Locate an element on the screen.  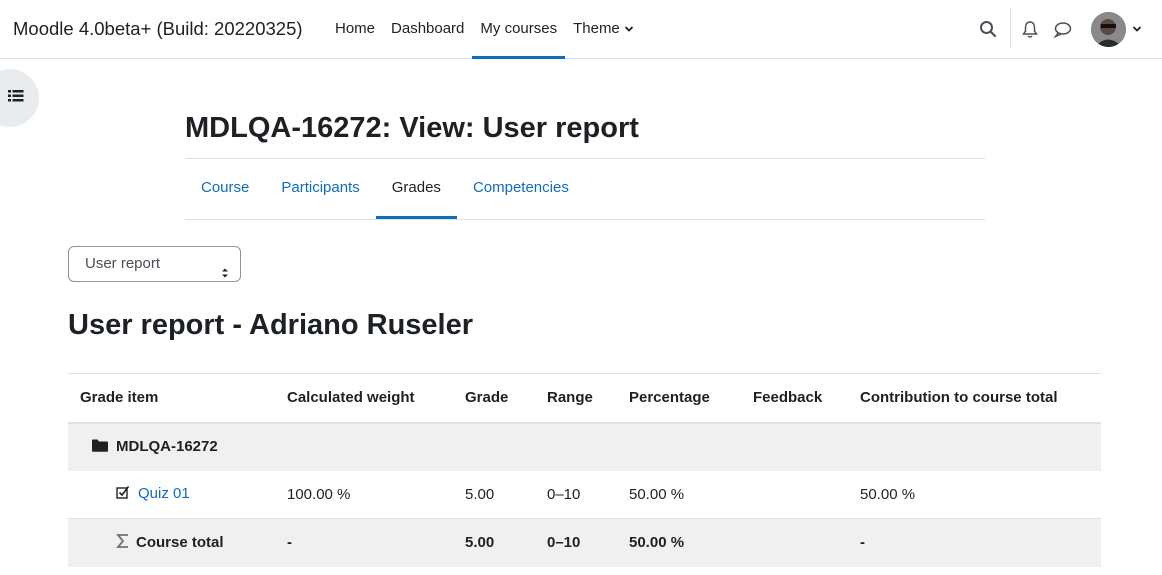
total-contribution-cell: - is located at coordinates (974, 542).